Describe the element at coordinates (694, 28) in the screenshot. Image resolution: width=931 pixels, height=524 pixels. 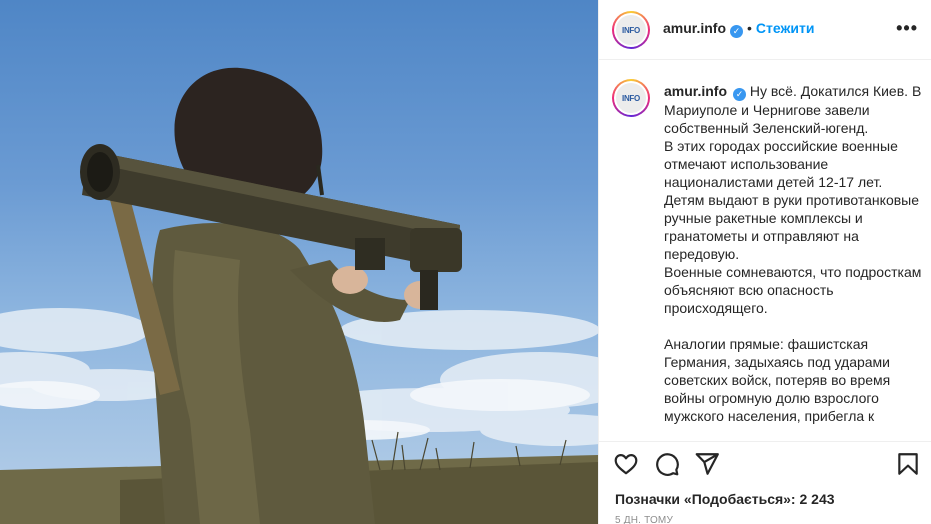
I see `author-username: amur.info` at that location.